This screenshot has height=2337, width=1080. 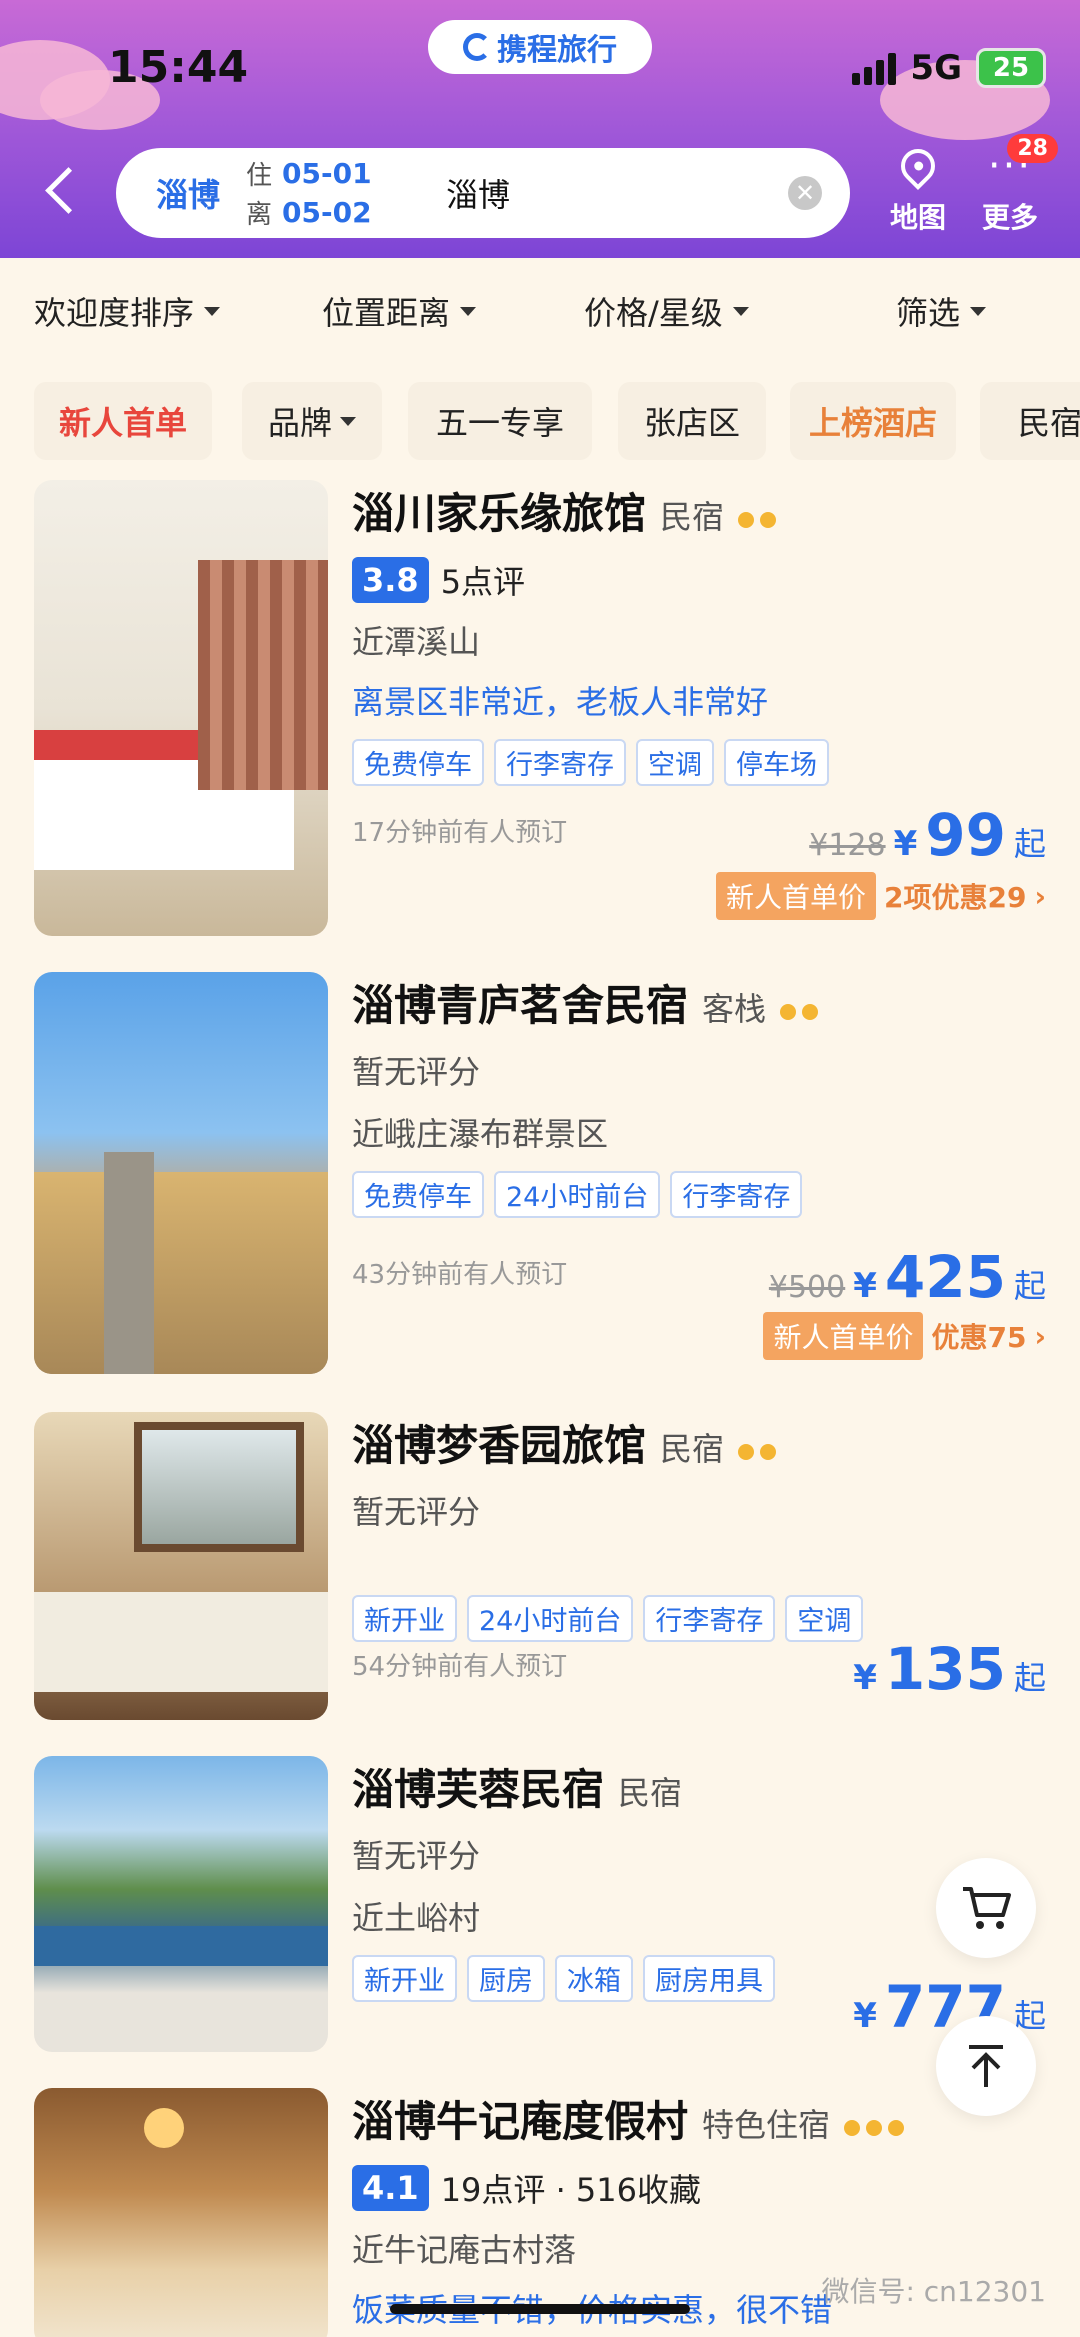 What do you see at coordinates (181, 1273) in the screenshot?
I see `courtyard-illustration` at bounding box center [181, 1273].